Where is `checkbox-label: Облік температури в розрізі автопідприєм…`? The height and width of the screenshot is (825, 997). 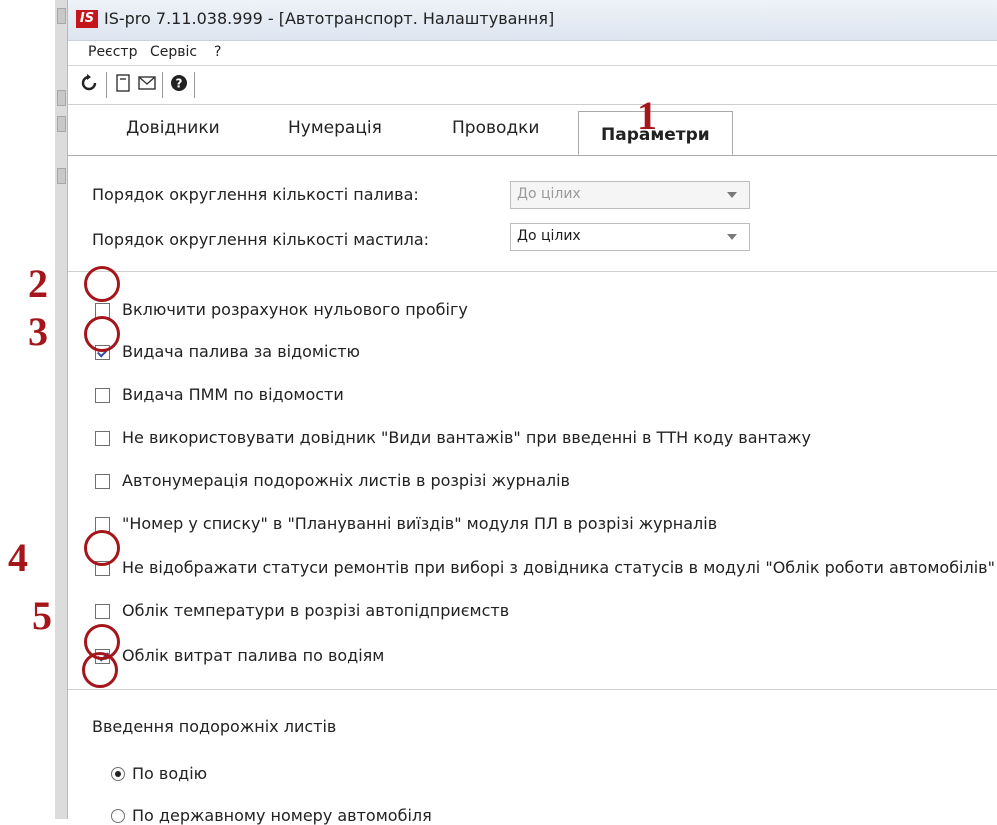
checkbox-label: Облік температури в розрізі автопідприєм… is located at coordinates (316, 610).